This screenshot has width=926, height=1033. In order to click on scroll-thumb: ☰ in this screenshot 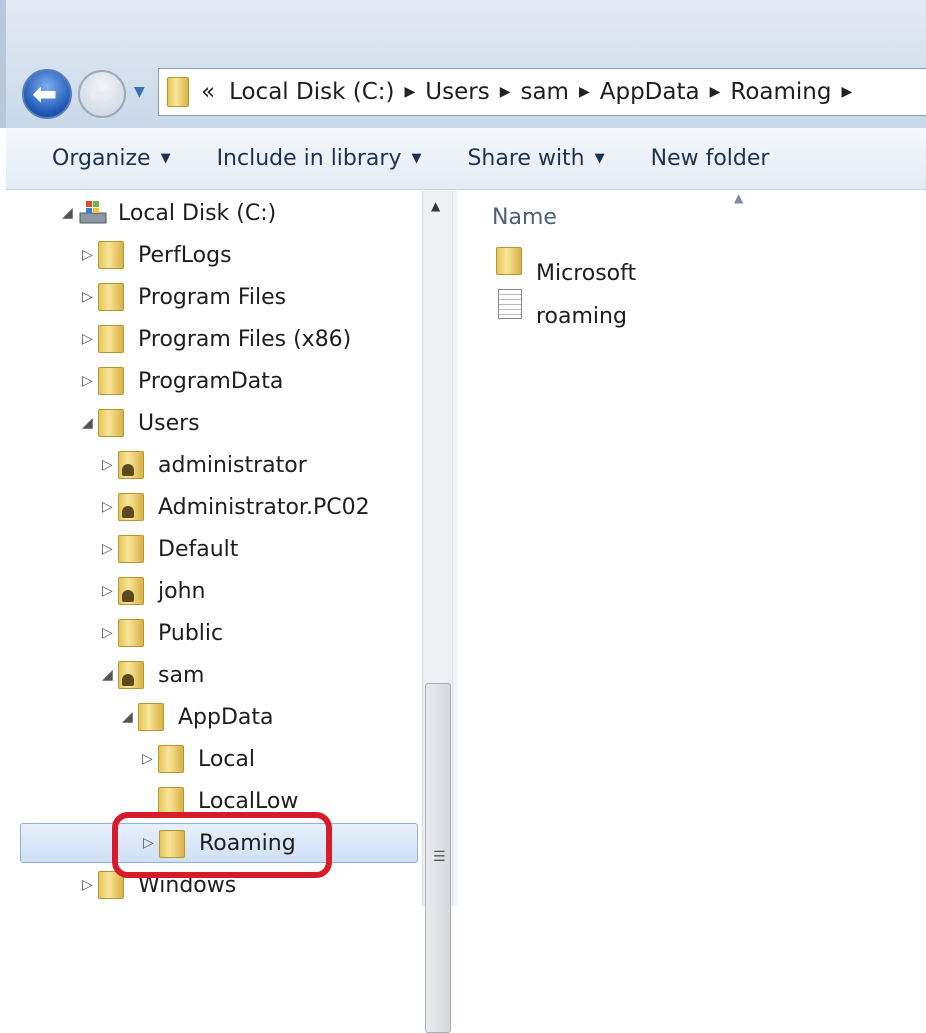, I will do `click(438, 858)`.